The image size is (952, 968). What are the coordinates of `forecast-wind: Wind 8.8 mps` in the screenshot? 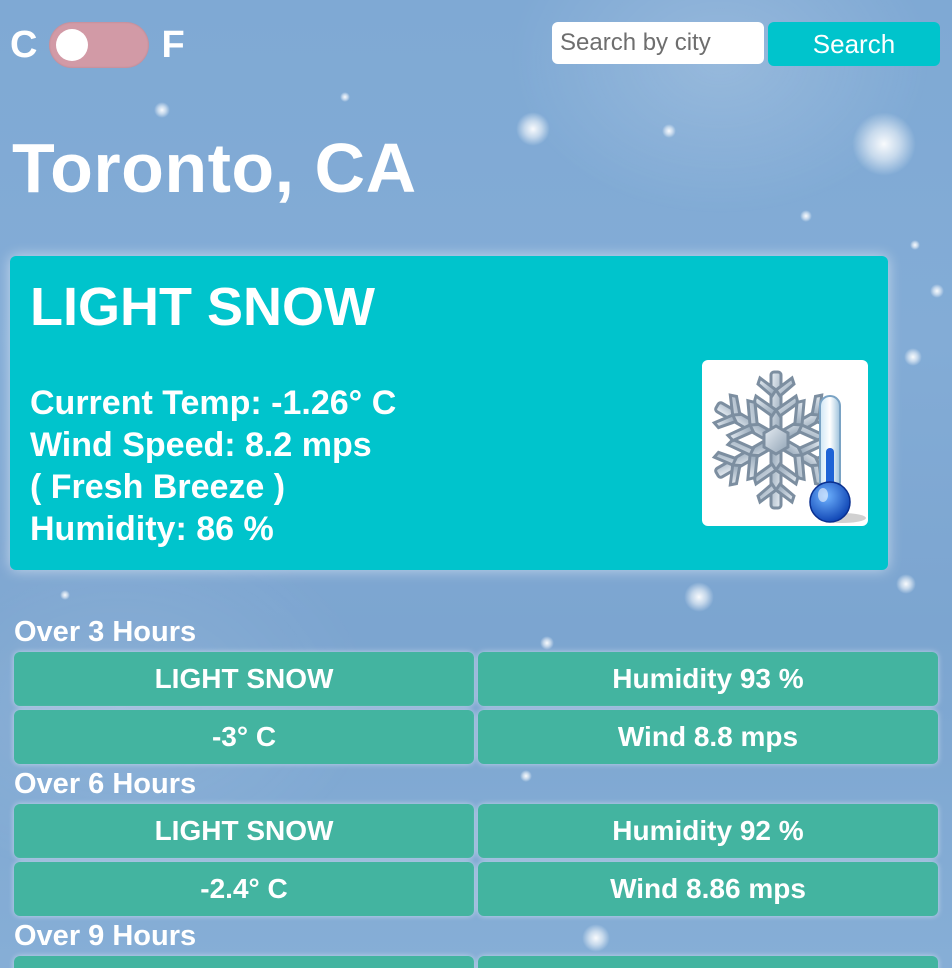 It's located at (708, 737).